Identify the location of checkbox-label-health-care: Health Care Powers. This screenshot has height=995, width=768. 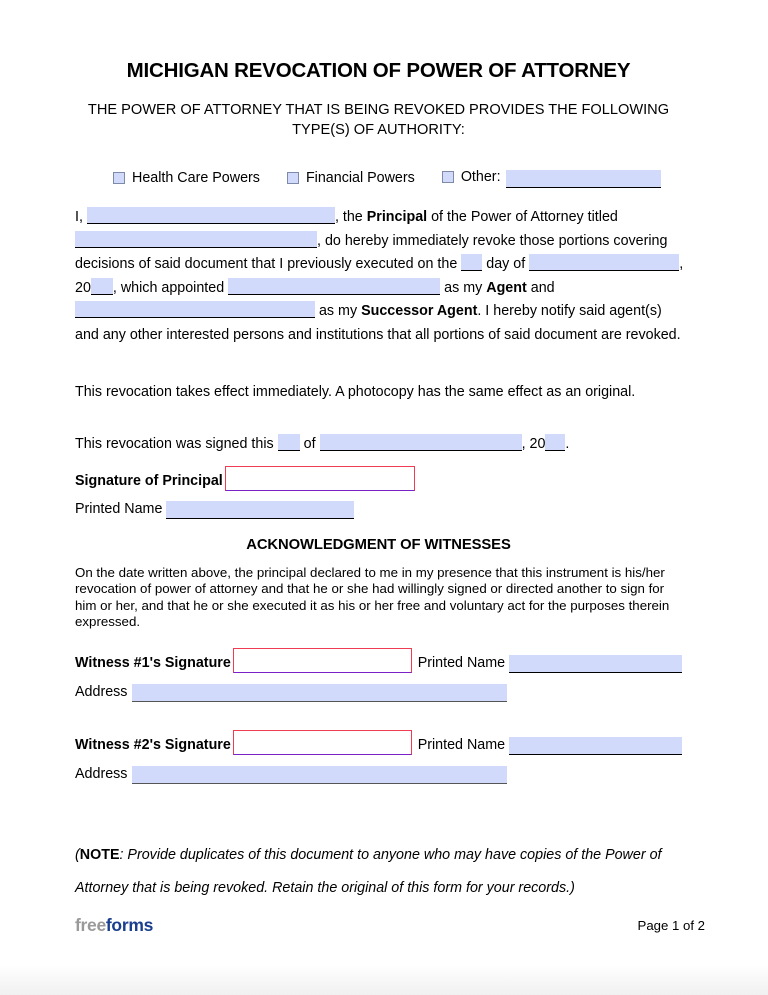
(196, 177).